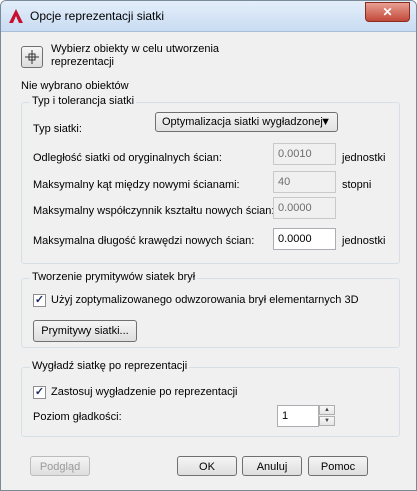  What do you see at coordinates (83, 101) in the screenshot?
I see `mesh-type-group-title: Typ i tolerancja siatki` at bounding box center [83, 101].